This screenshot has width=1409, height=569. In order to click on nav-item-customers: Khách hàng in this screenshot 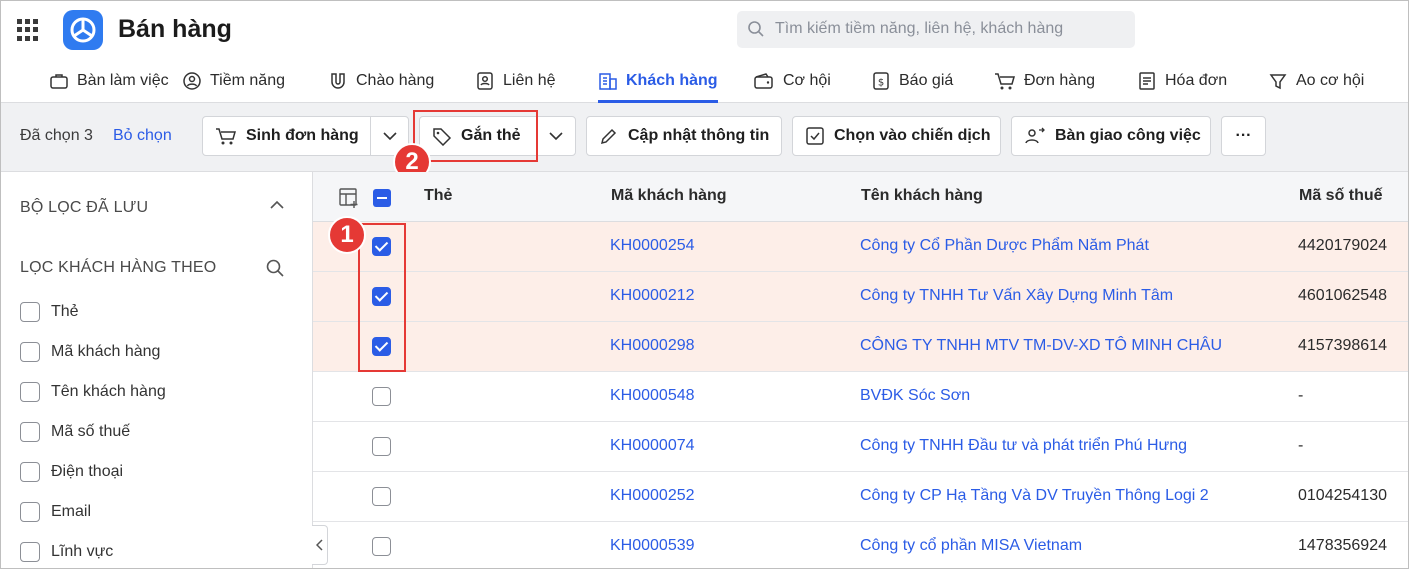, I will do `click(658, 81)`.